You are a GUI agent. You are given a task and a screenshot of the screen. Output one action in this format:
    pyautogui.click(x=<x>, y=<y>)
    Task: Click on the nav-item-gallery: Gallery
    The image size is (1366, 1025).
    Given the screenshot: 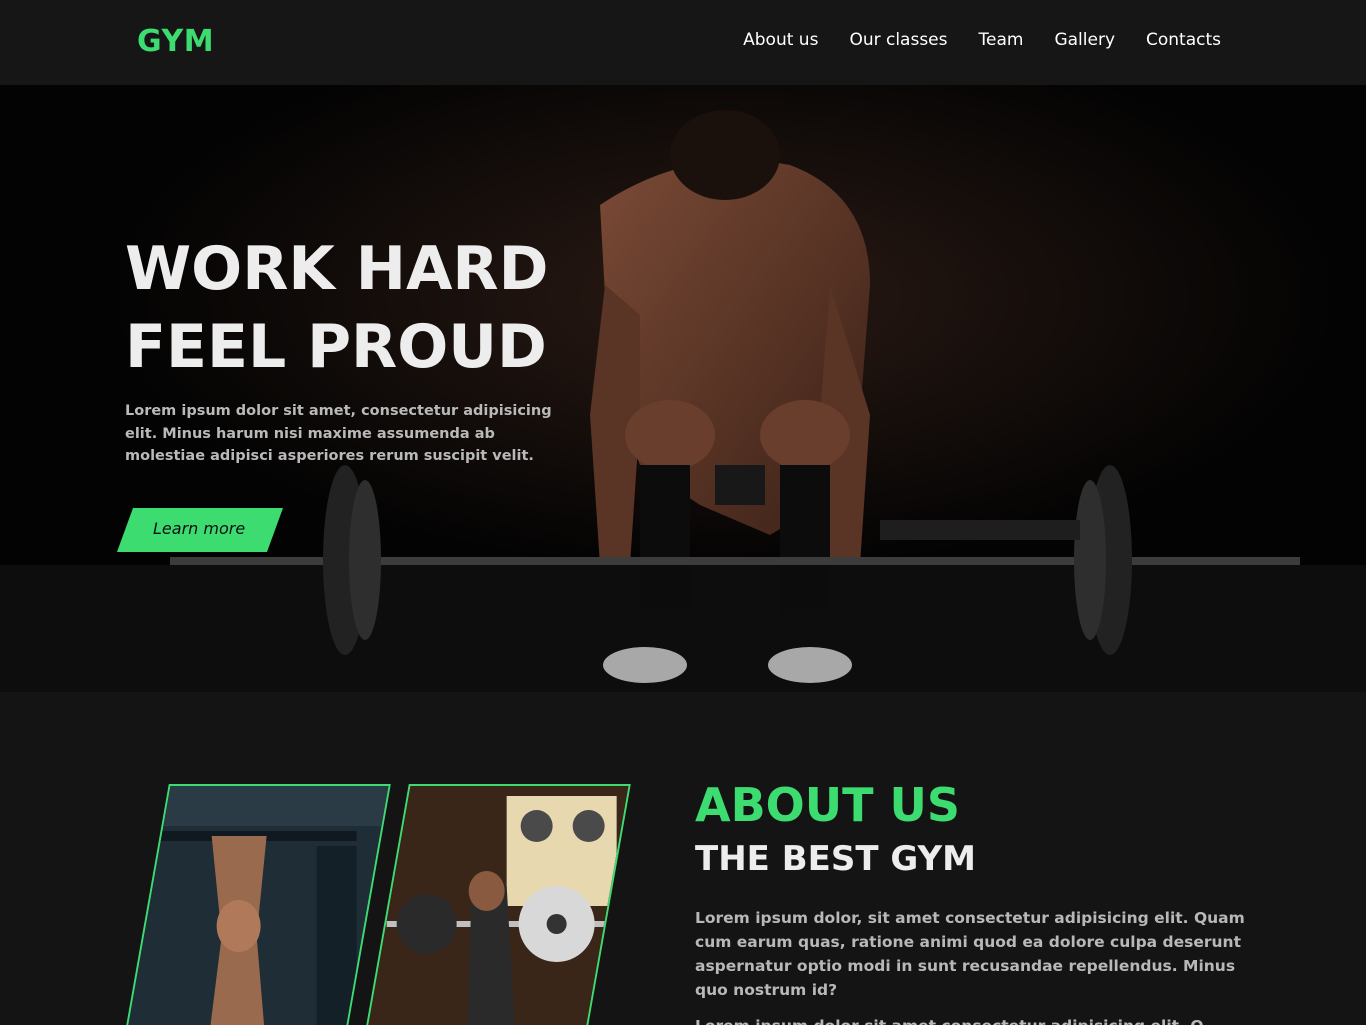 What is the action you would take?
    pyautogui.click(x=1084, y=40)
    